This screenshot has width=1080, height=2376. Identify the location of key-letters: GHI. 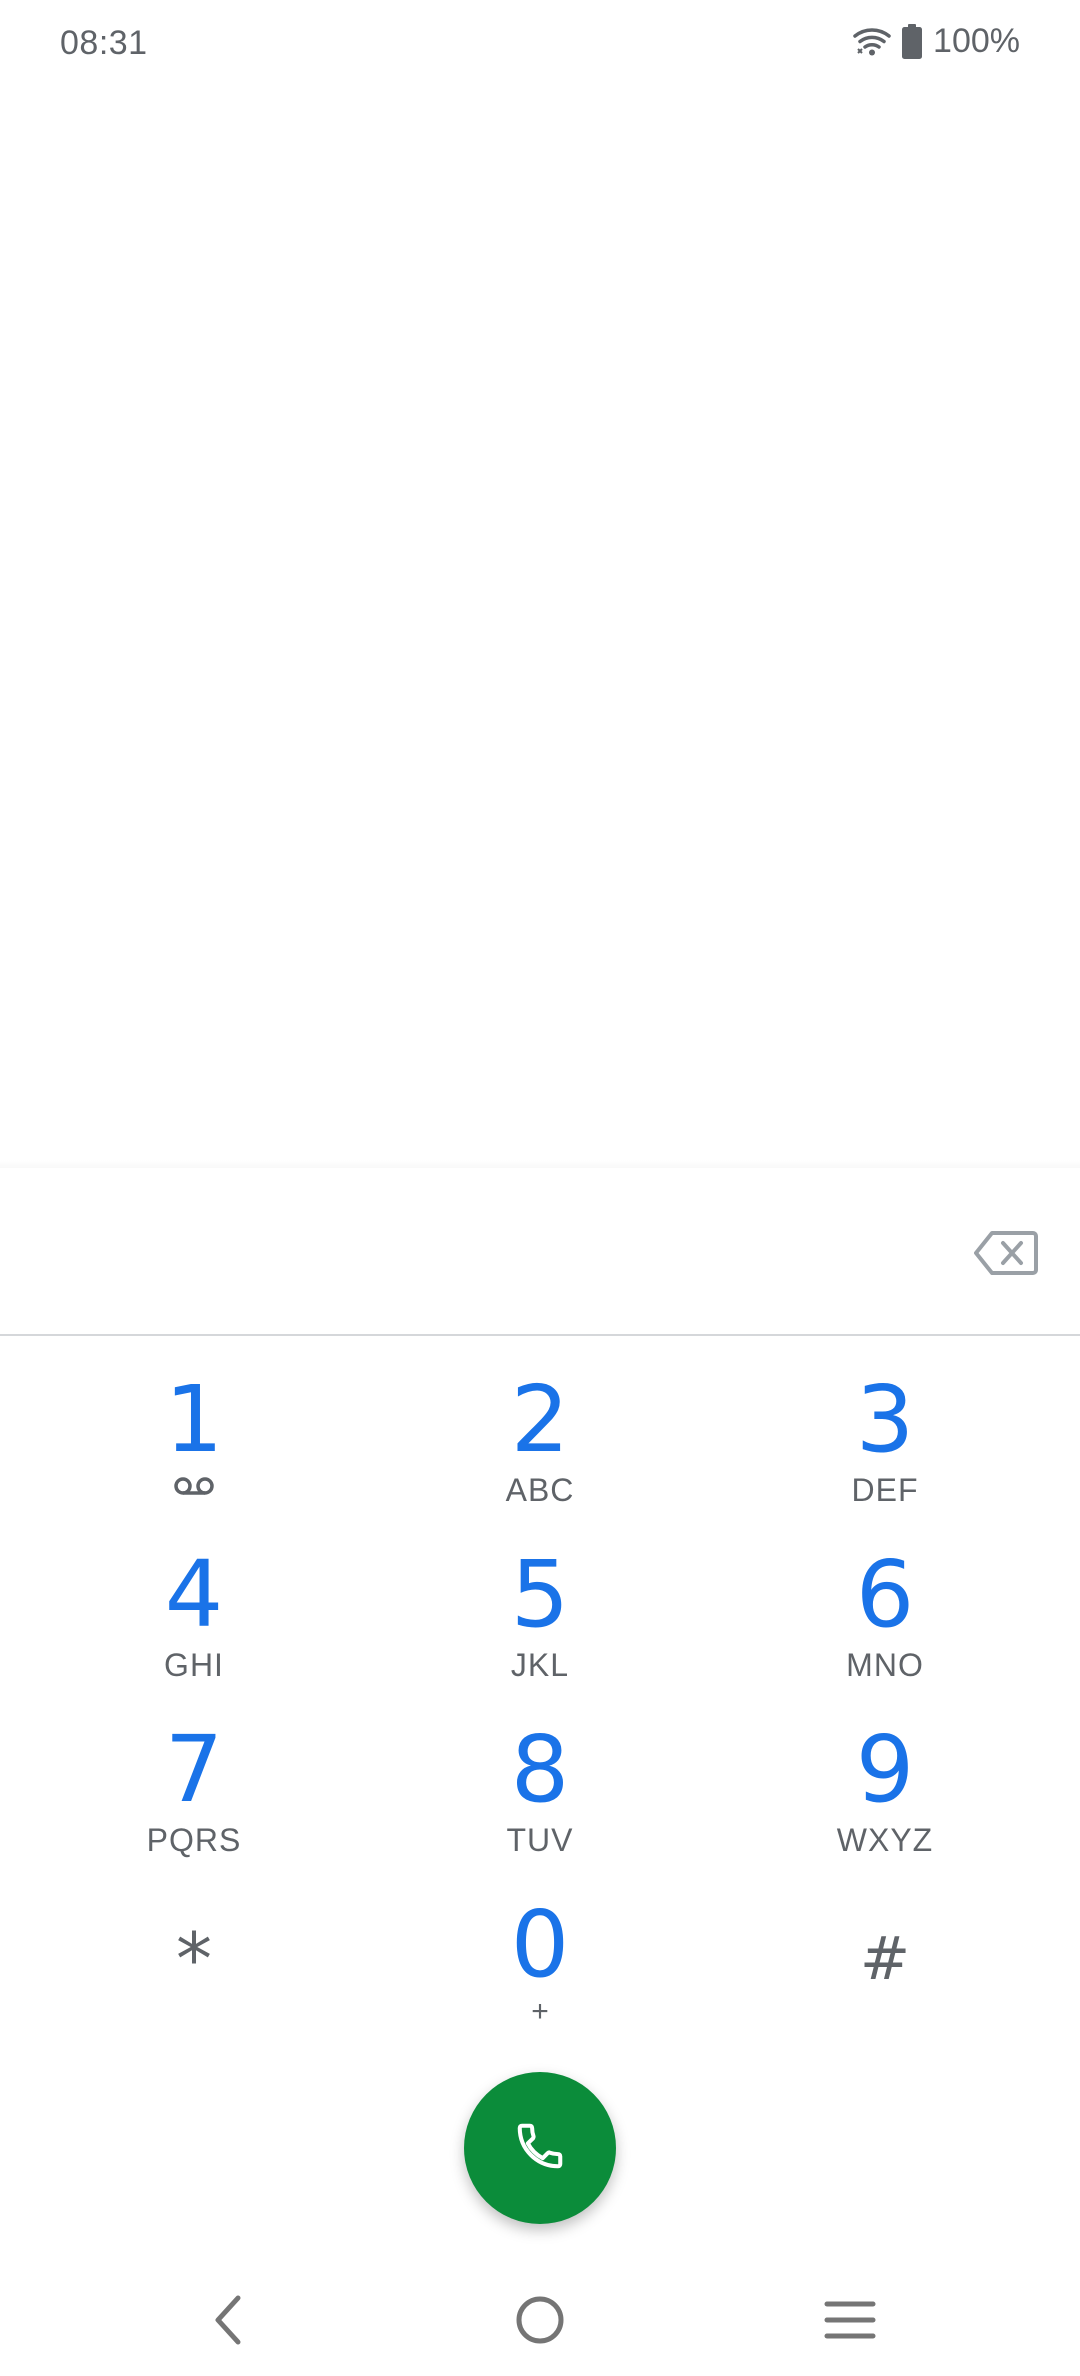
(194, 1665).